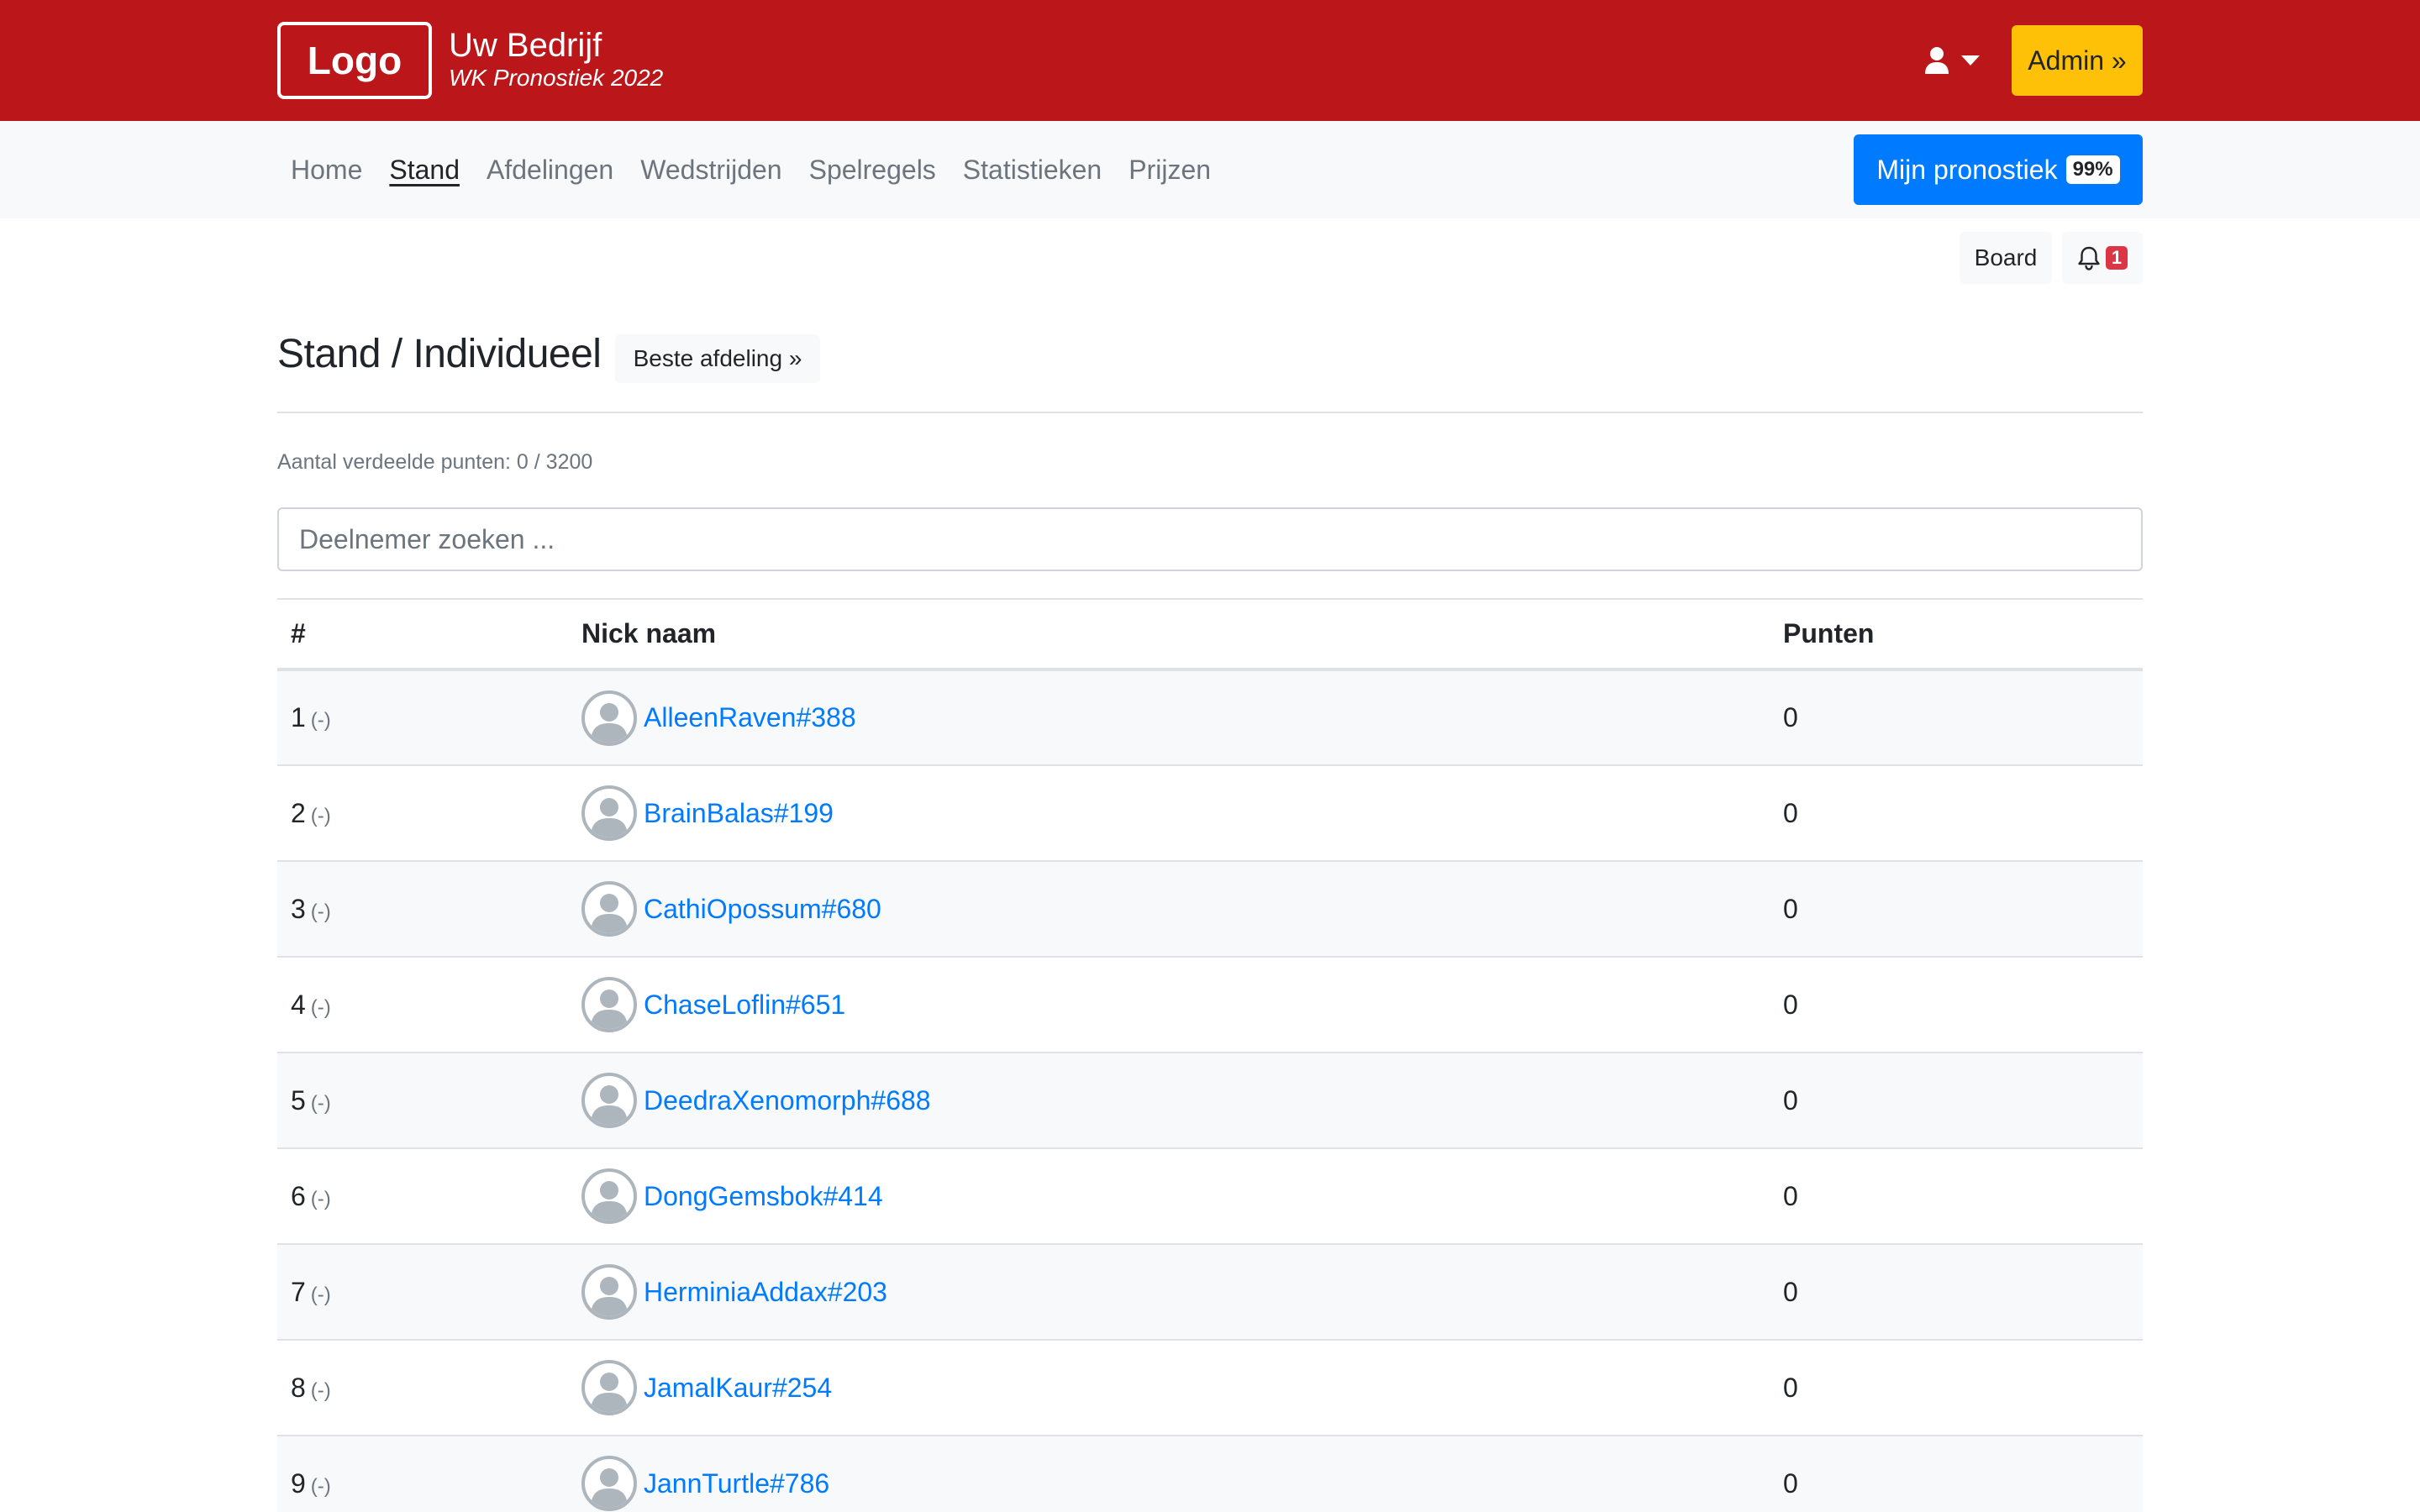  I want to click on logo: Logo, so click(354, 60).